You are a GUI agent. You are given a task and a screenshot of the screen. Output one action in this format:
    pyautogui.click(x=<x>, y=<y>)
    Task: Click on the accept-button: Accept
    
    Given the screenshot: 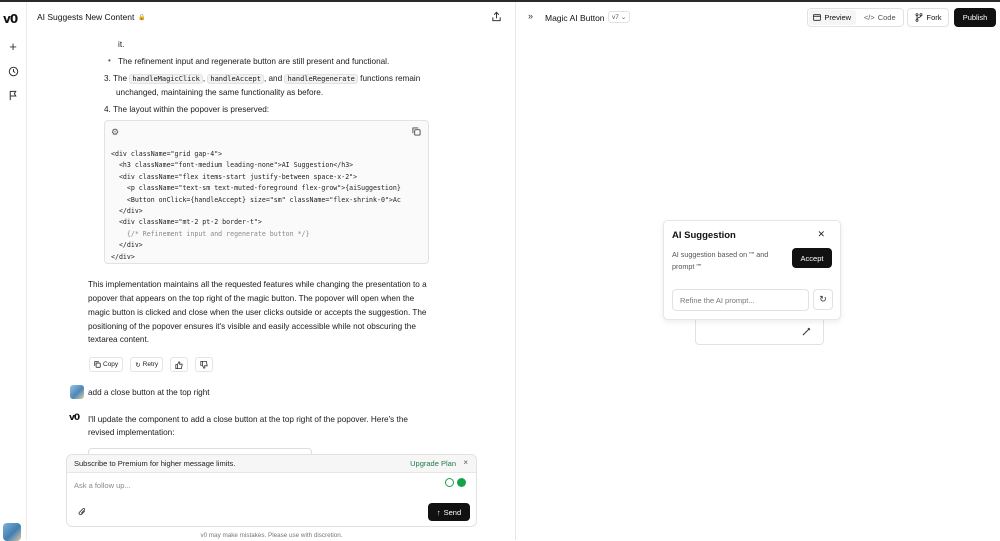 What is the action you would take?
    pyautogui.click(x=812, y=258)
    